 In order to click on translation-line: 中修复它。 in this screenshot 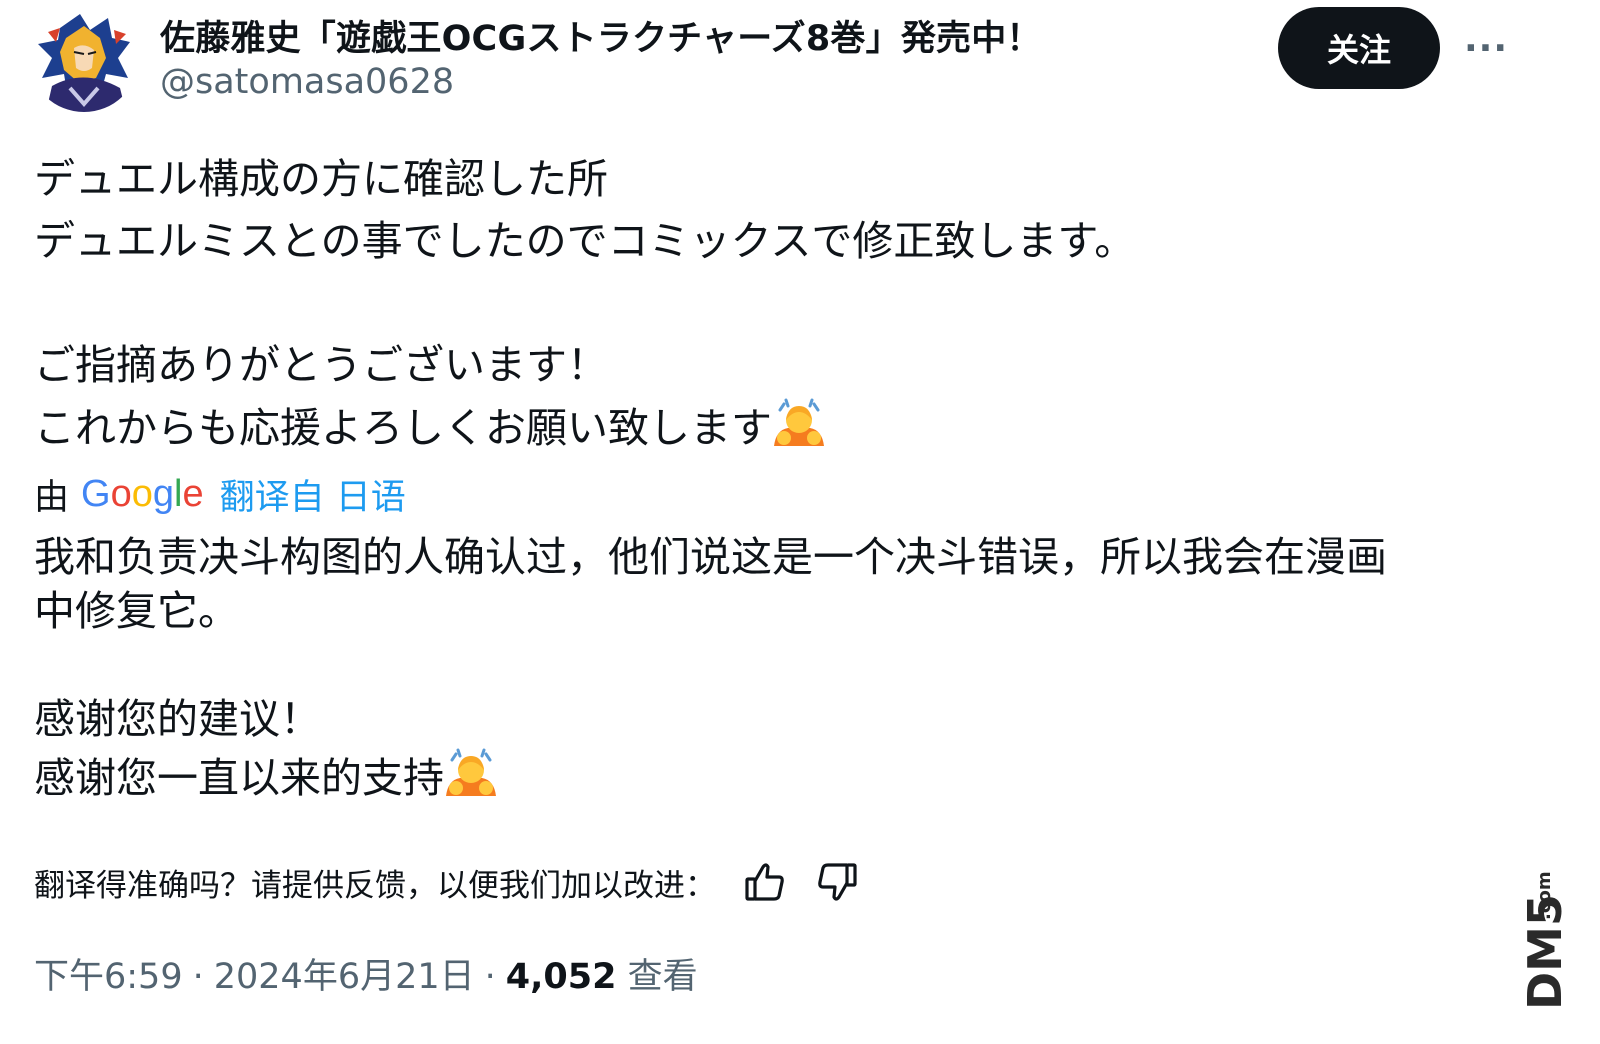, I will do `click(136, 611)`.